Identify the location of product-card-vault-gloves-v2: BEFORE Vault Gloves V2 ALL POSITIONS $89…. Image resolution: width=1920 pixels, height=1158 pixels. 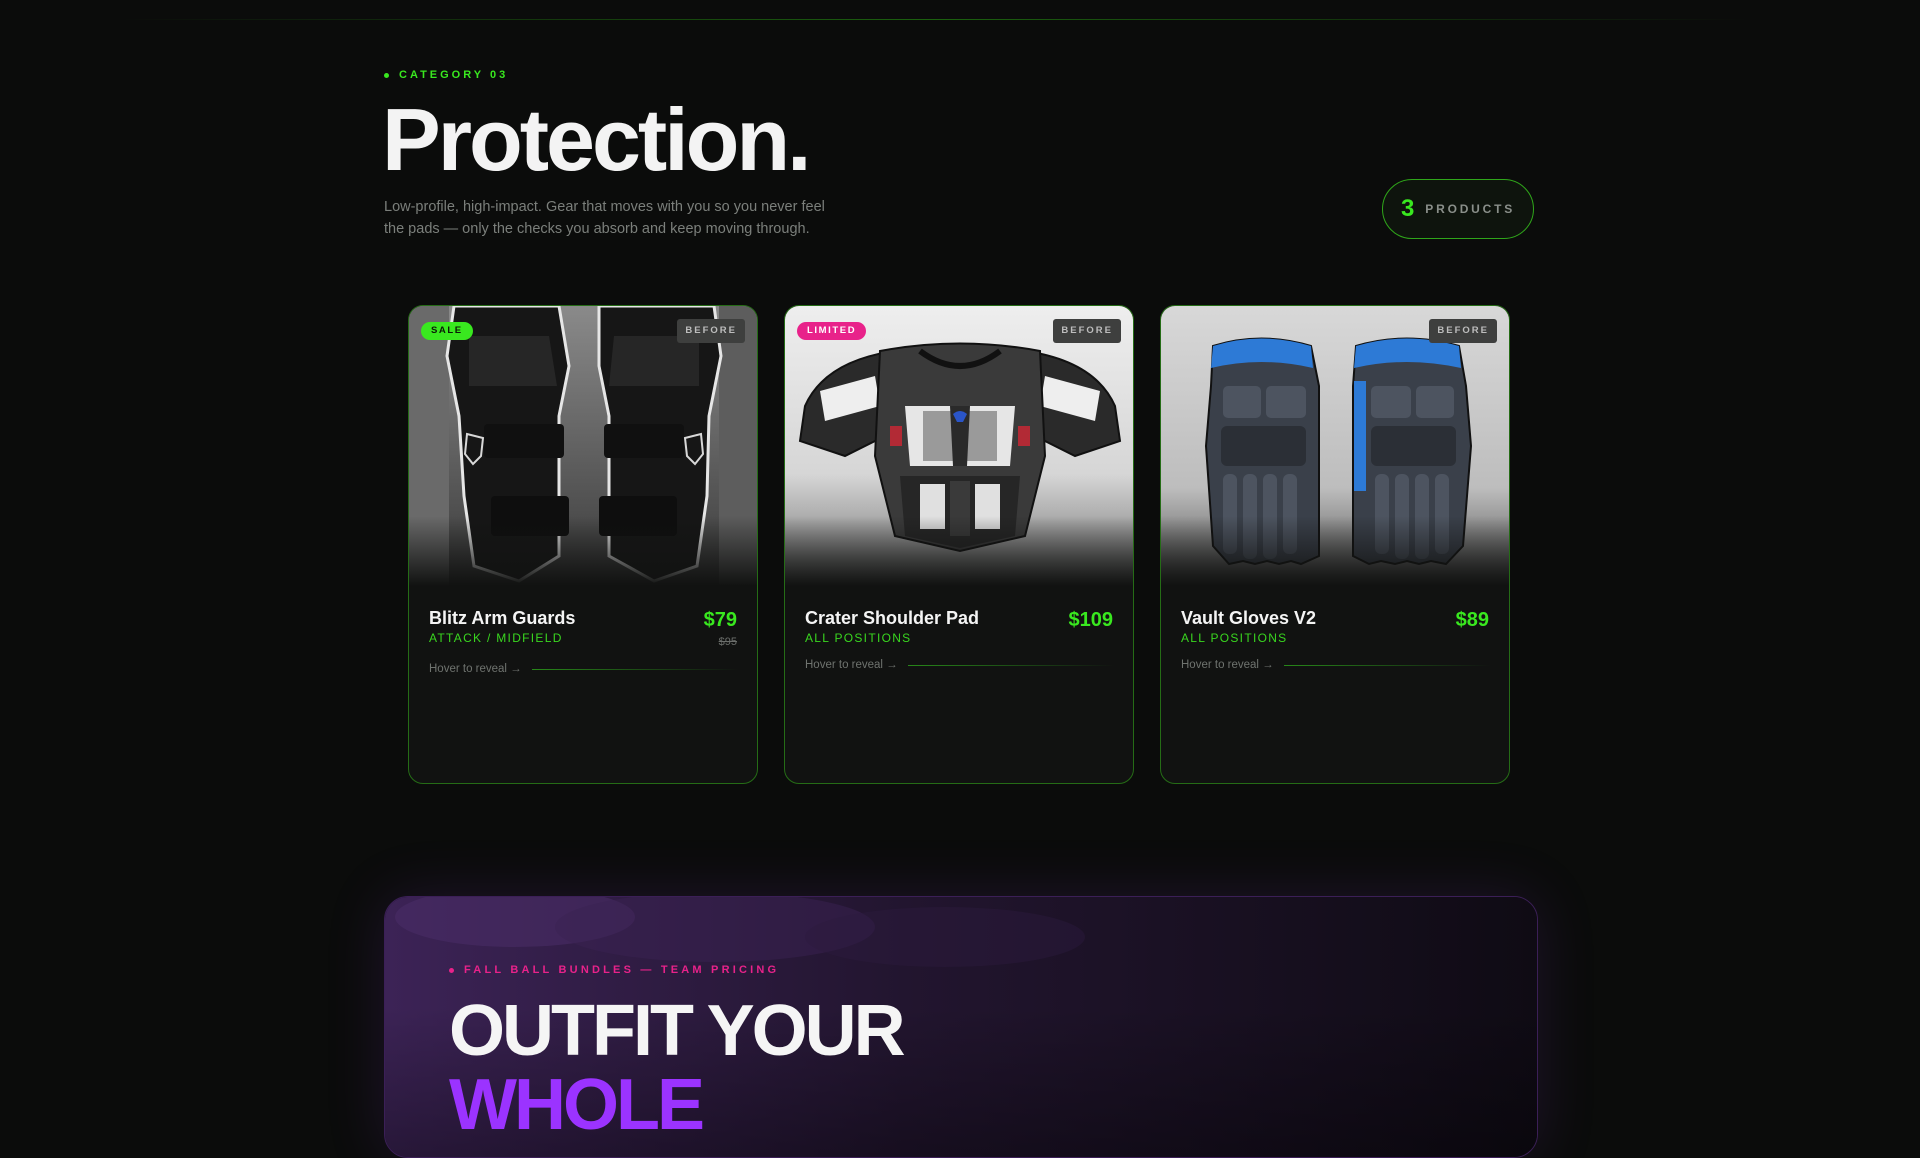
(1335, 544).